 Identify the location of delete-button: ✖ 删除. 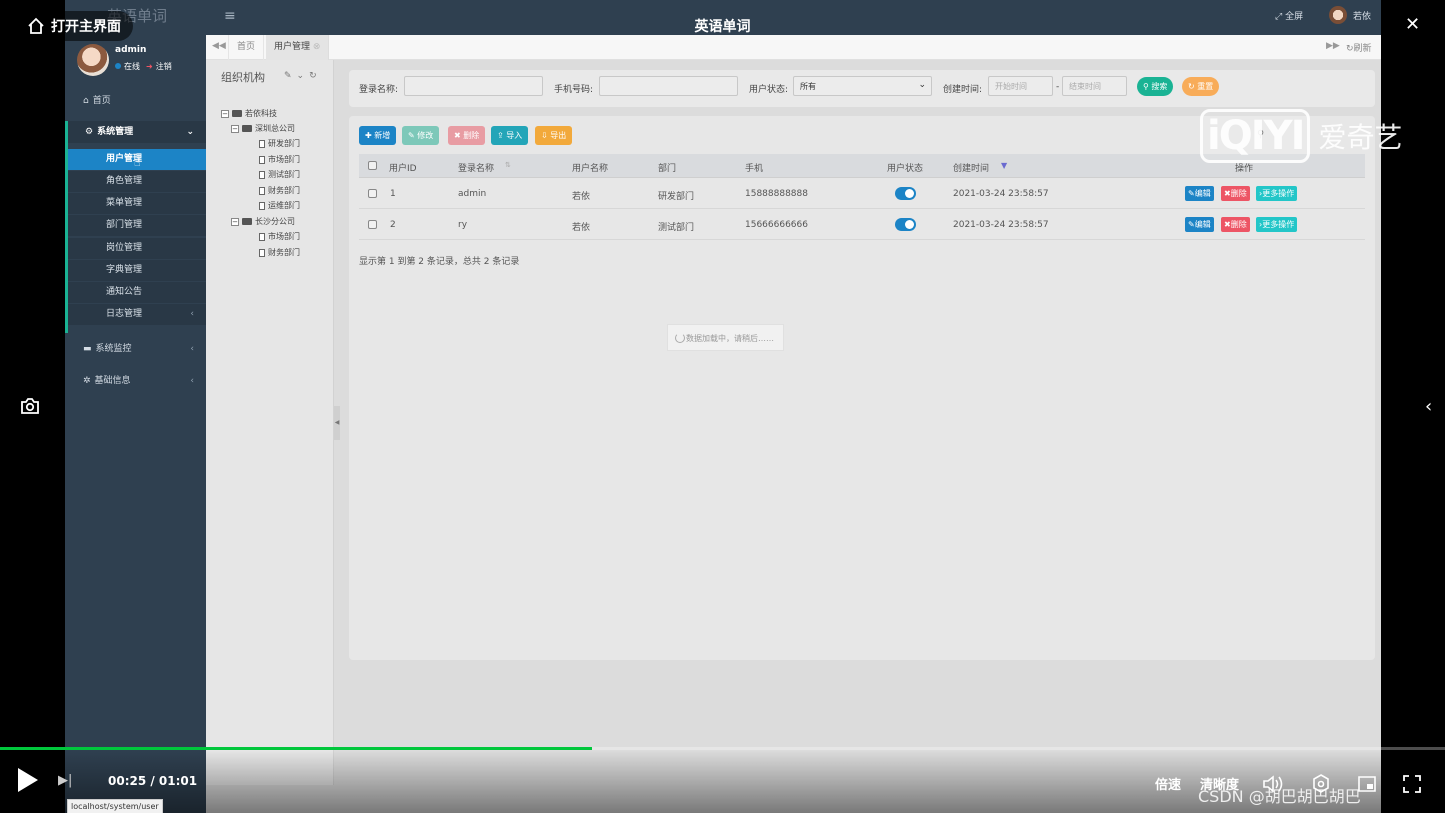
(467, 135).